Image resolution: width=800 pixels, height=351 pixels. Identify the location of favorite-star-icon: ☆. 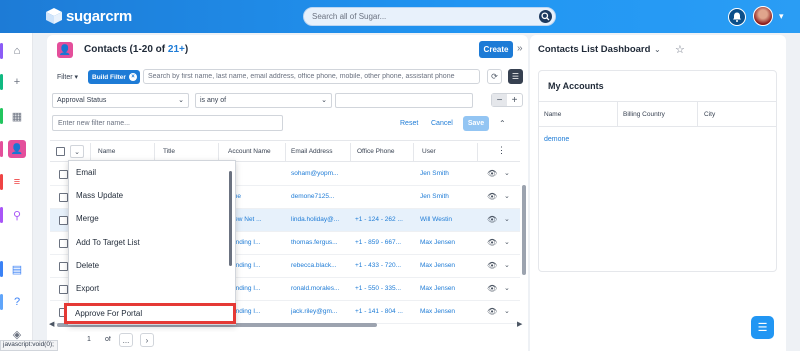
(680, 49).